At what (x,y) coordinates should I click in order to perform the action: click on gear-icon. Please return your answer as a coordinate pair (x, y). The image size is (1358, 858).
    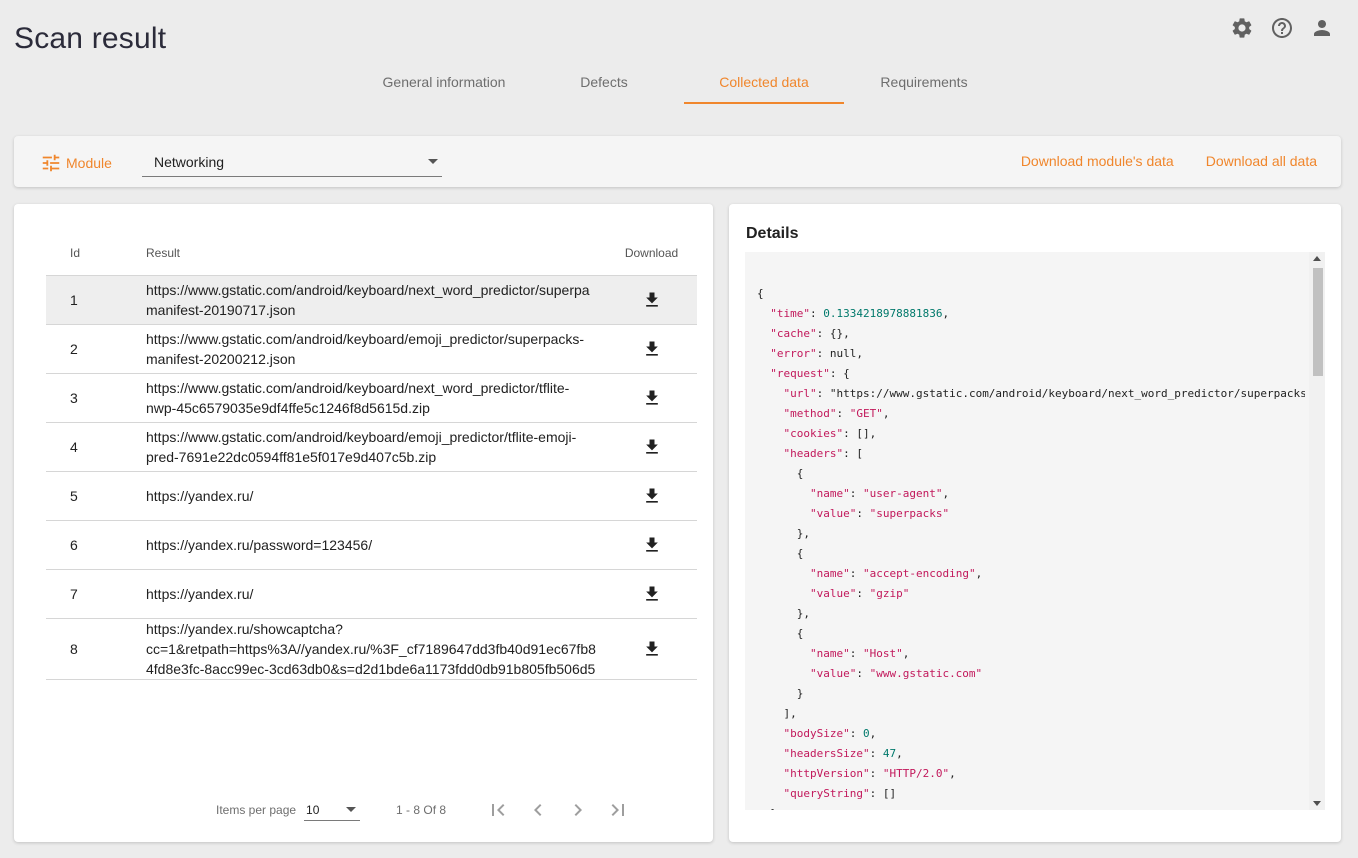
    Looking at the image, I should click on (1242, 28).